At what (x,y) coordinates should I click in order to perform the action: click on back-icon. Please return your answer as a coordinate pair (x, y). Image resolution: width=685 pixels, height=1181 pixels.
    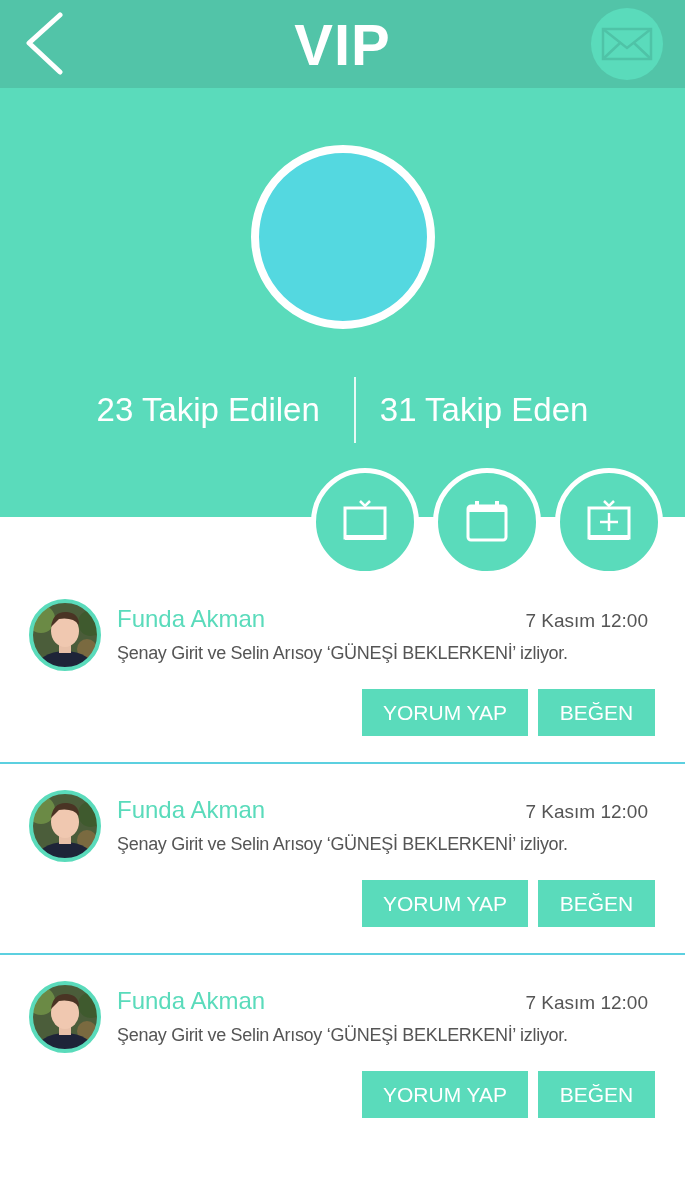
    Looking at the image, I should click on (44, 44).